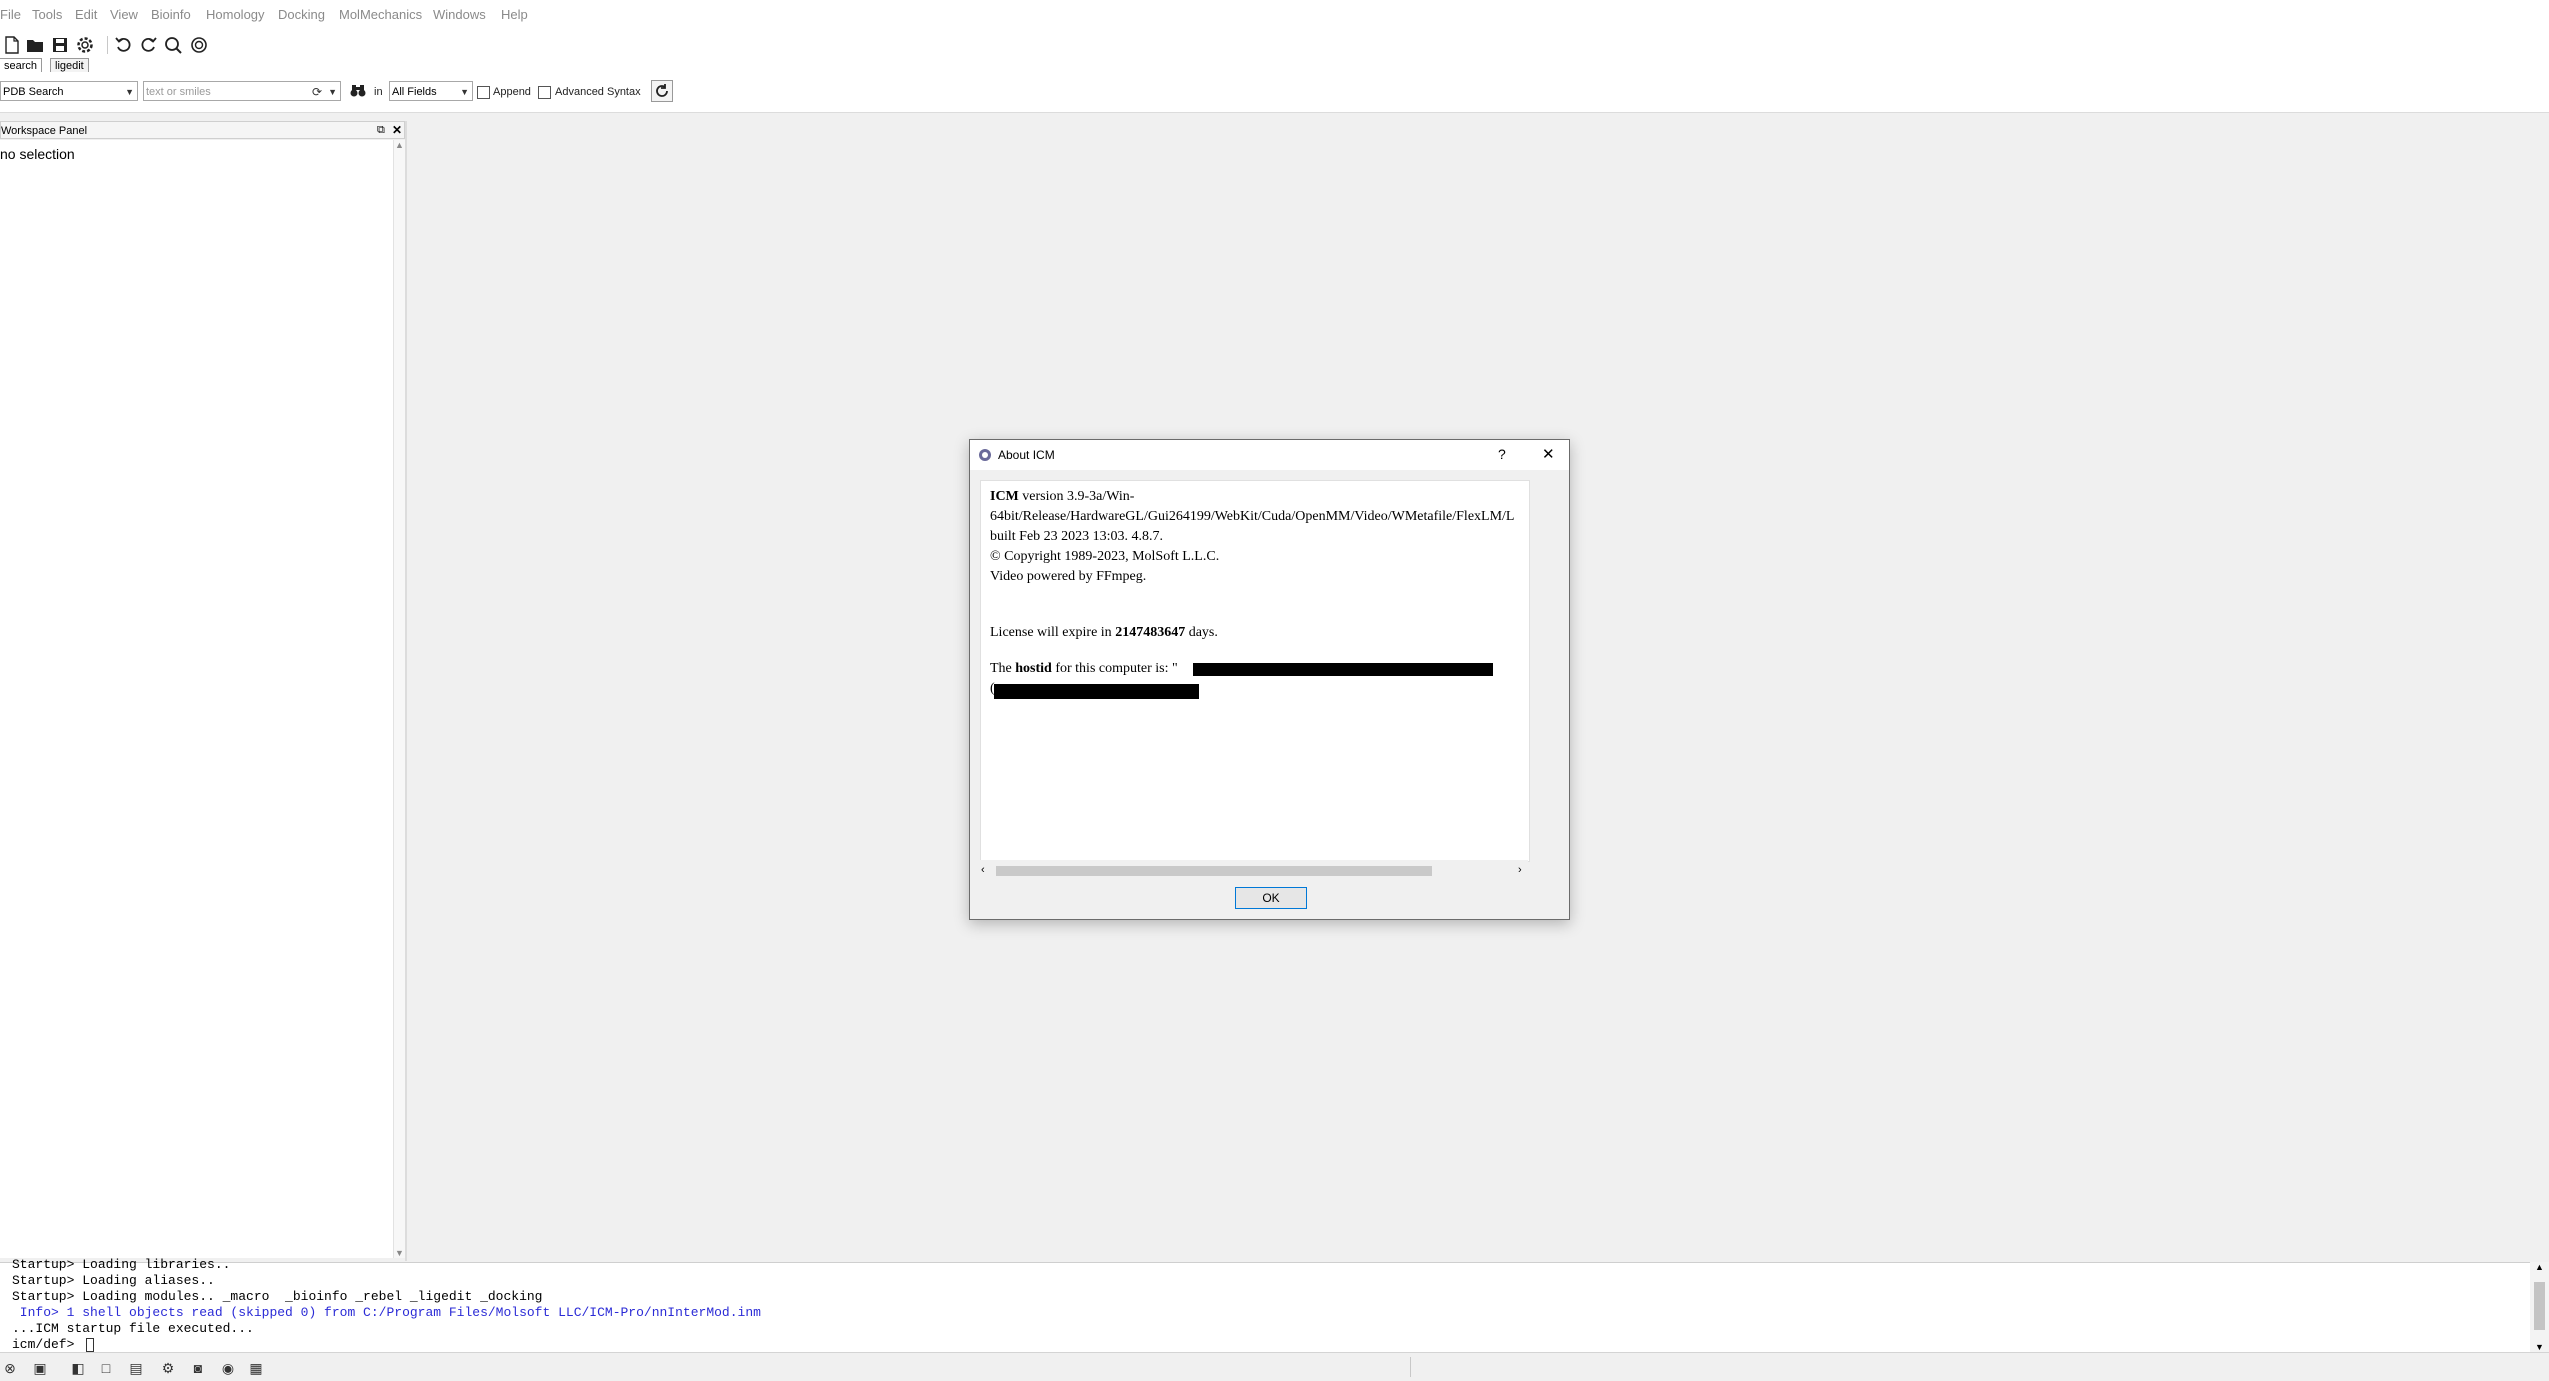 This screenshot has width=2549, height=1381. What do you see at coordinates (198, 1368) in the screenshot?
I see `camera-icon: ◙` at bounding box center [198, 1368].